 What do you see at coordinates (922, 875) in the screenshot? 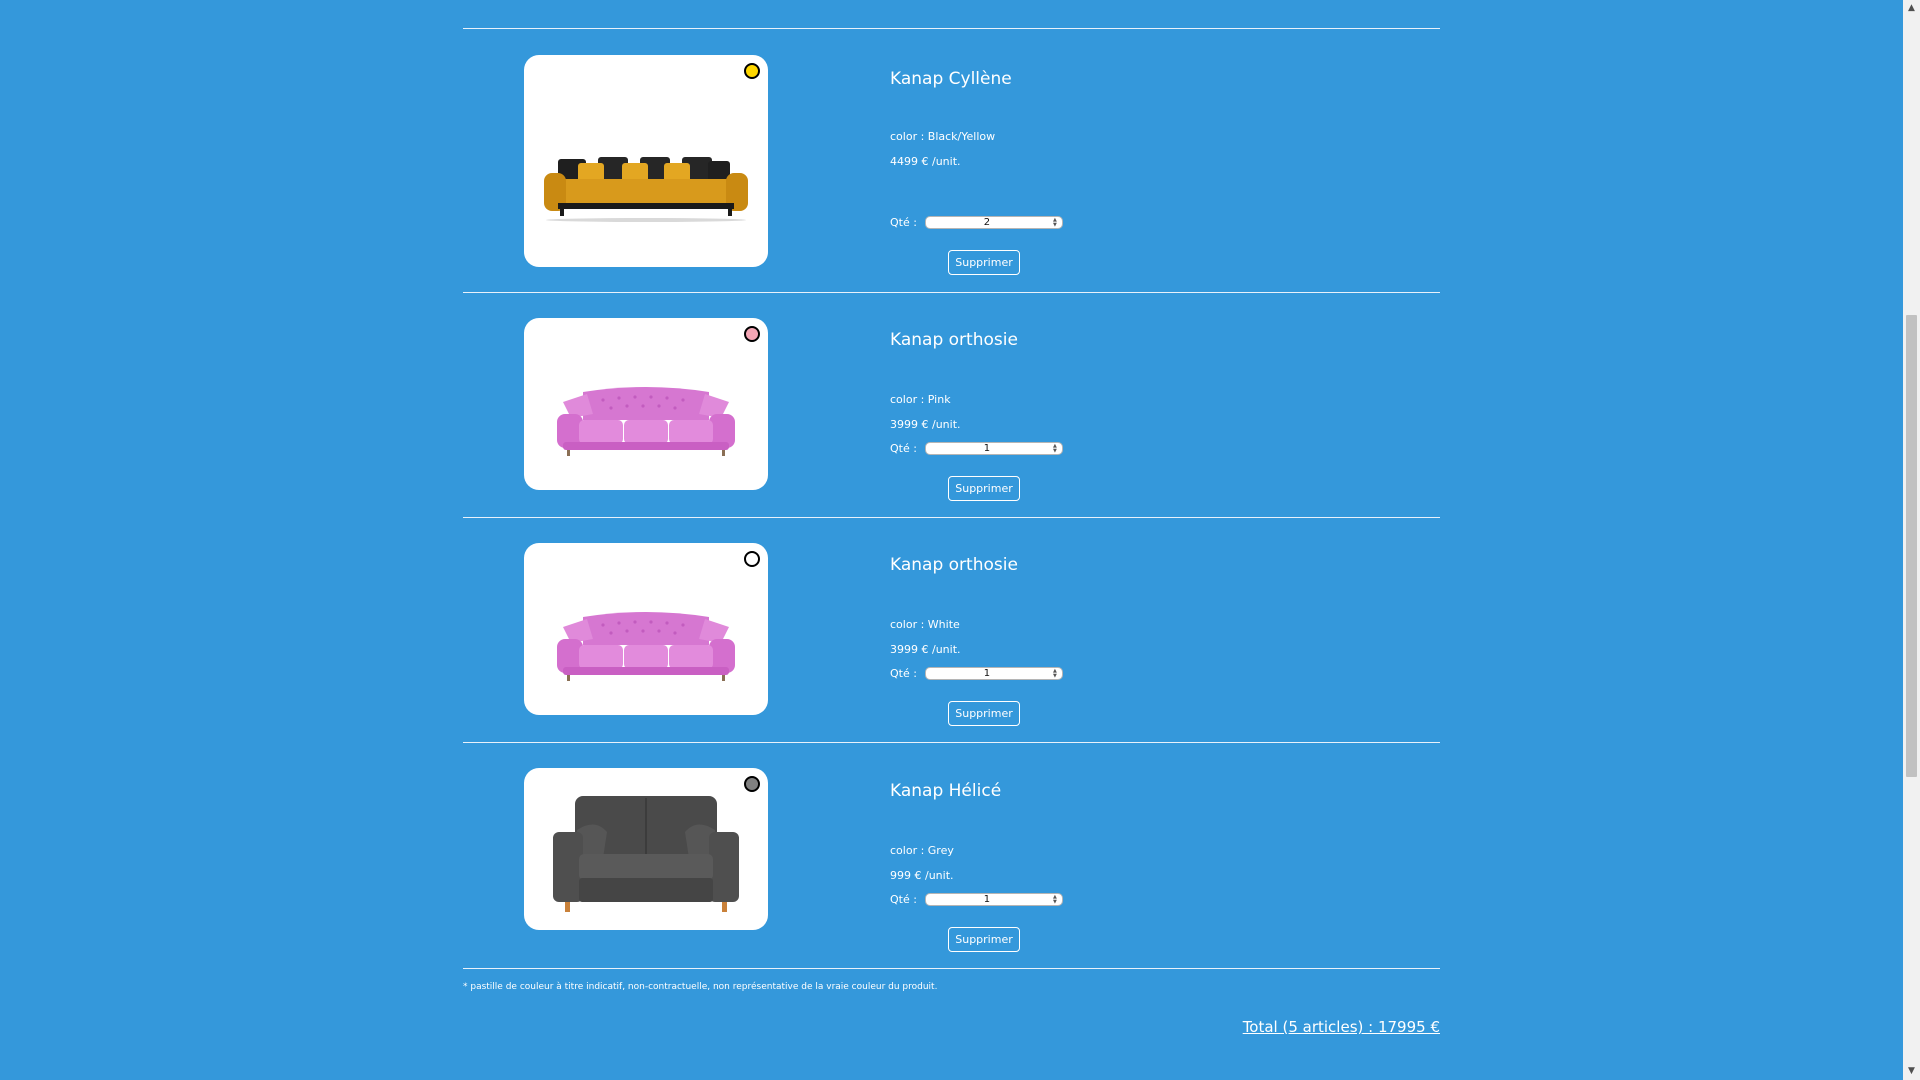
I see `product-price: 999 € /unit.` at bounding box center [922, 875].